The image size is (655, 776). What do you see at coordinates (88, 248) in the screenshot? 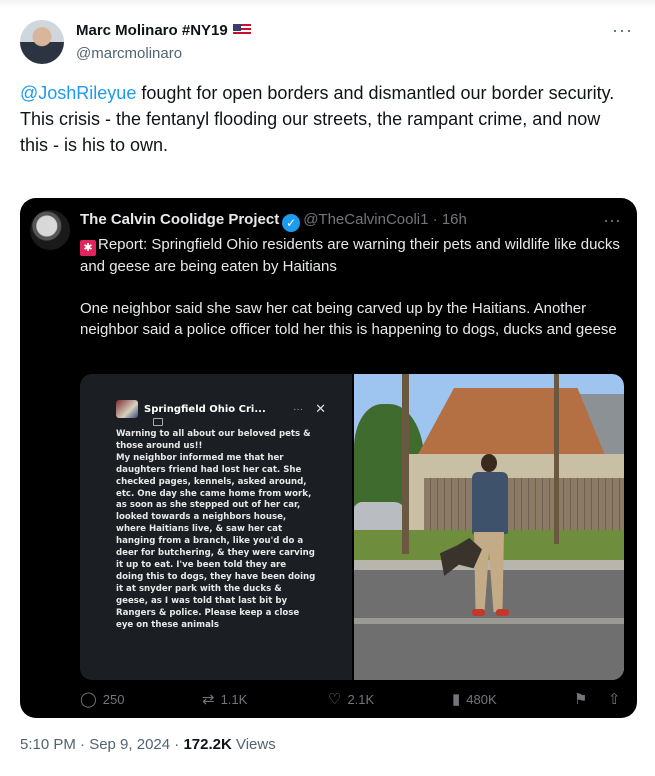
I see `siren-emoji-icon: ✱` at bounding box center [88, 248].